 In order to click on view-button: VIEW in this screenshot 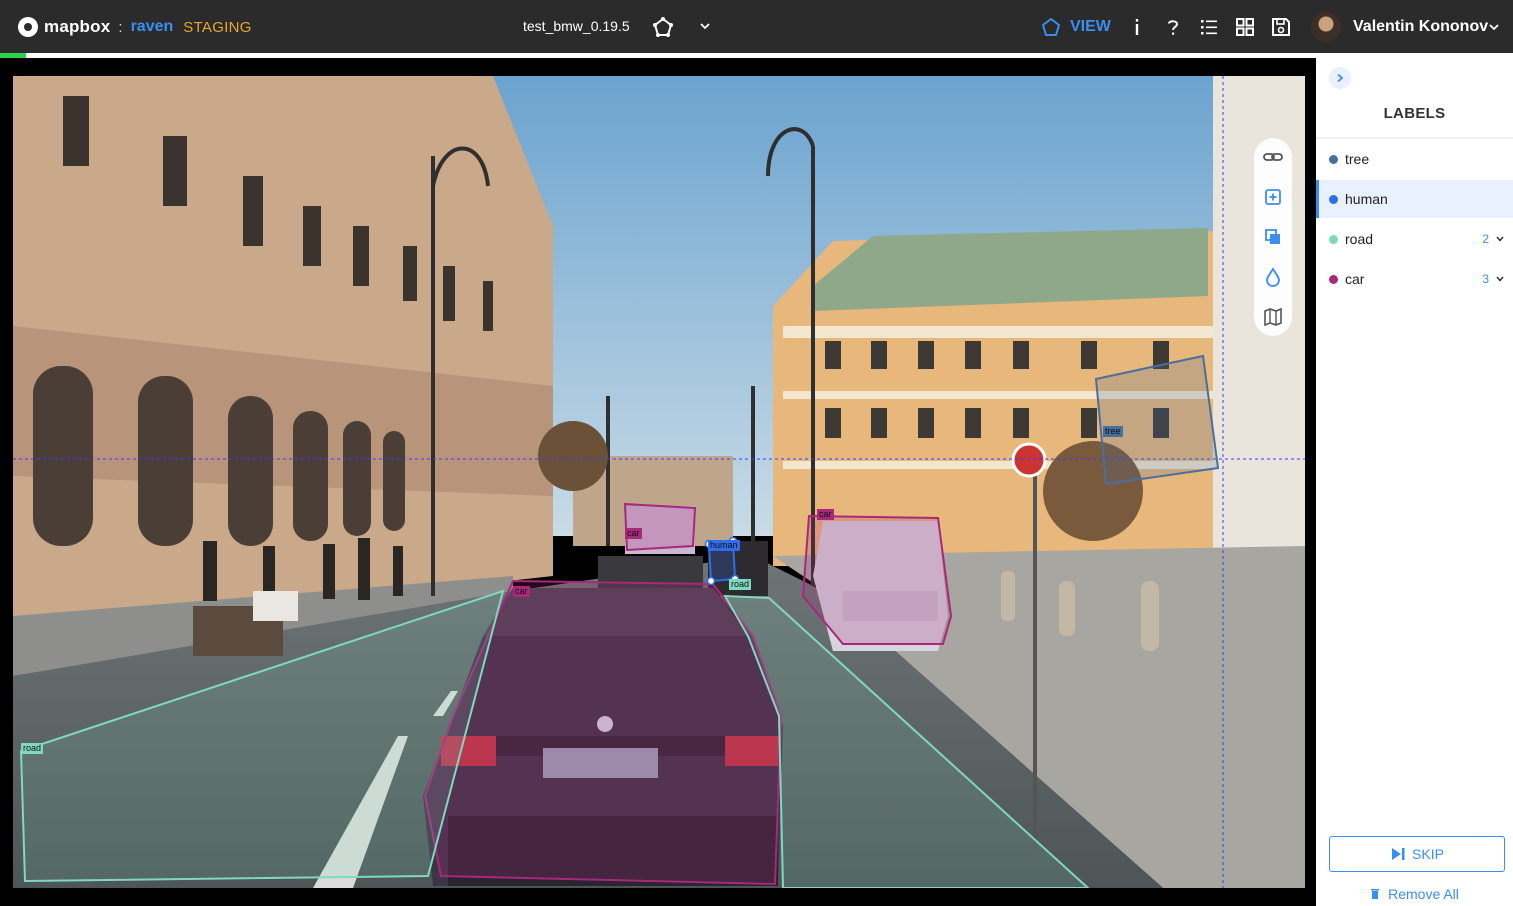, I will do `click(1075, 27)`.